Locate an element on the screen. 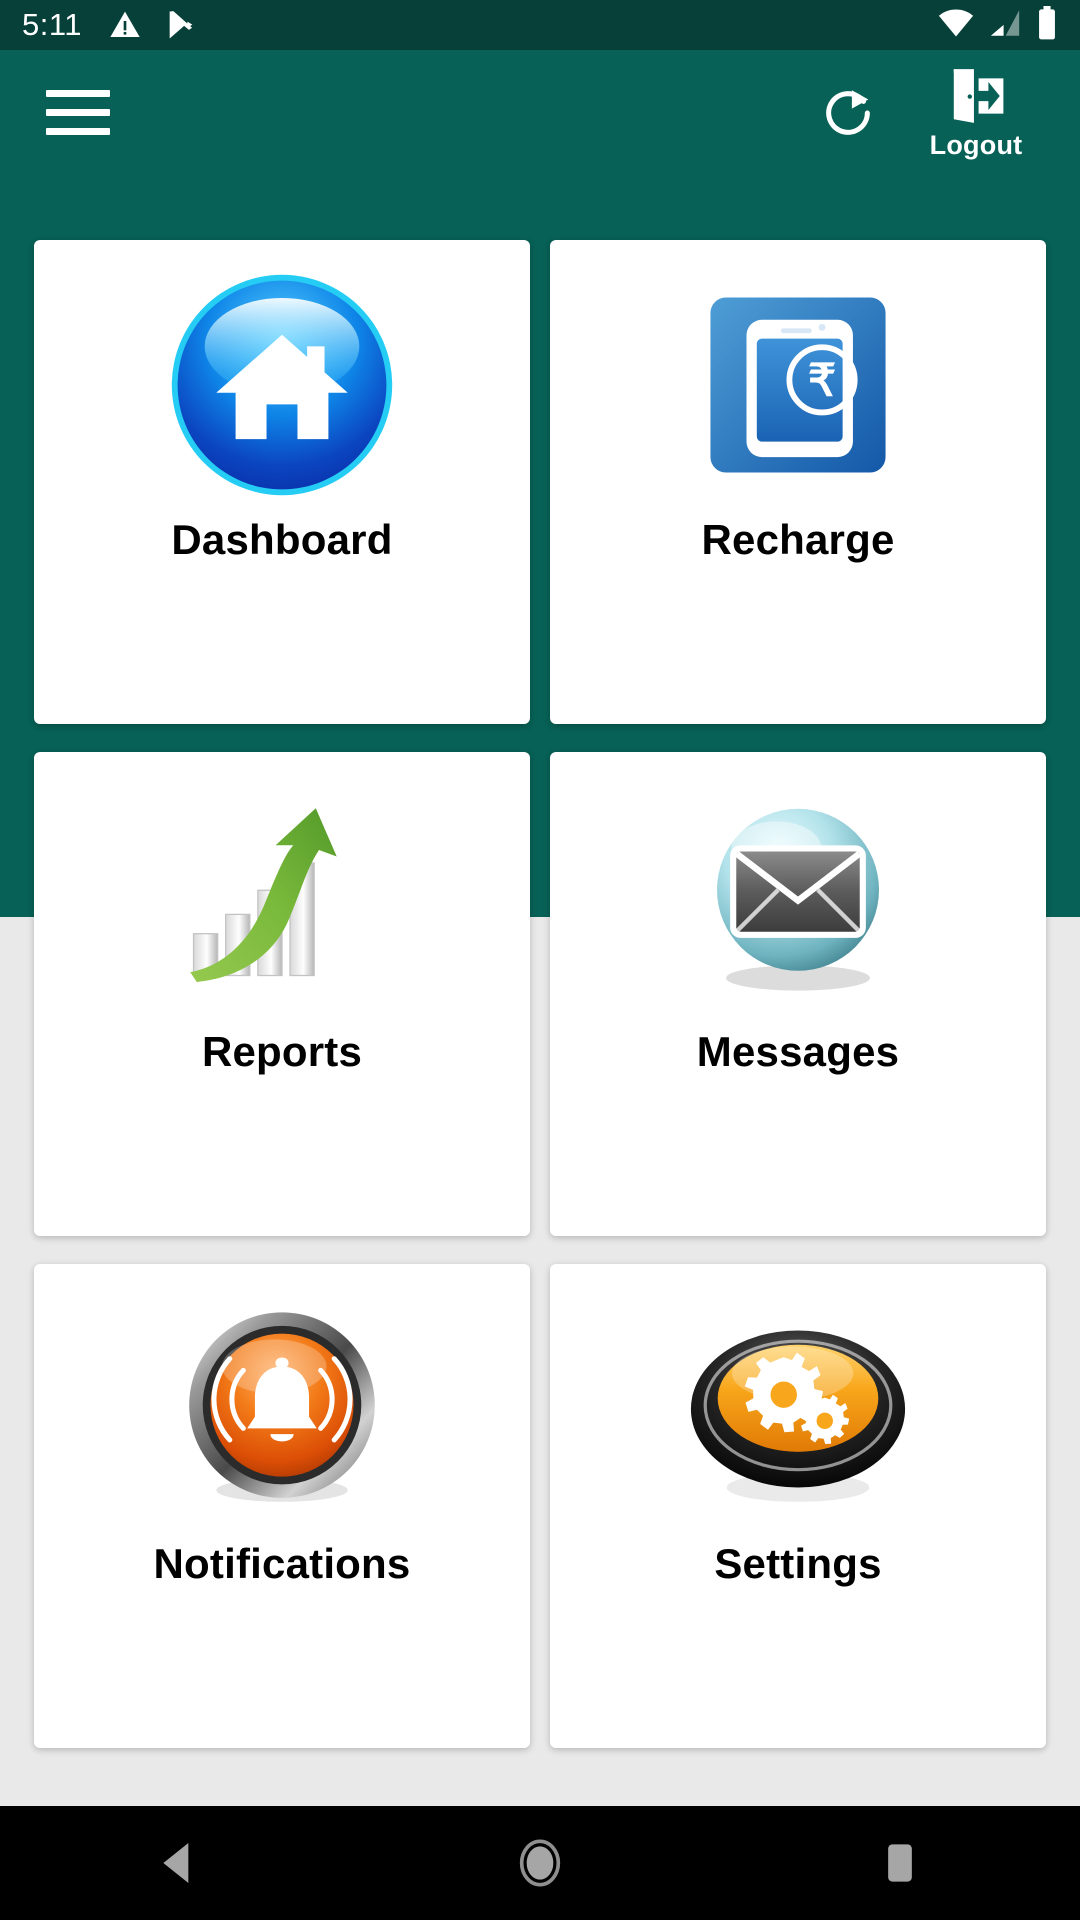 The width and height of the screenshot is (1080, 1920). tile-messages: Messages is located at coordinates (798, 994).